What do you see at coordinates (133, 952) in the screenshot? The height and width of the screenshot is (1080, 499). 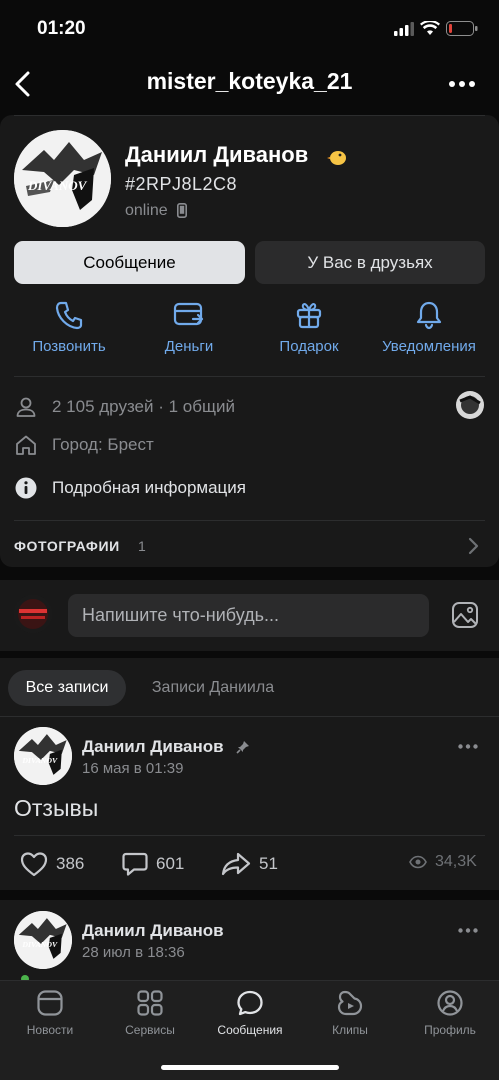 I see `post-date: 28 июл в 18:36` at bounding box center [133, 952].